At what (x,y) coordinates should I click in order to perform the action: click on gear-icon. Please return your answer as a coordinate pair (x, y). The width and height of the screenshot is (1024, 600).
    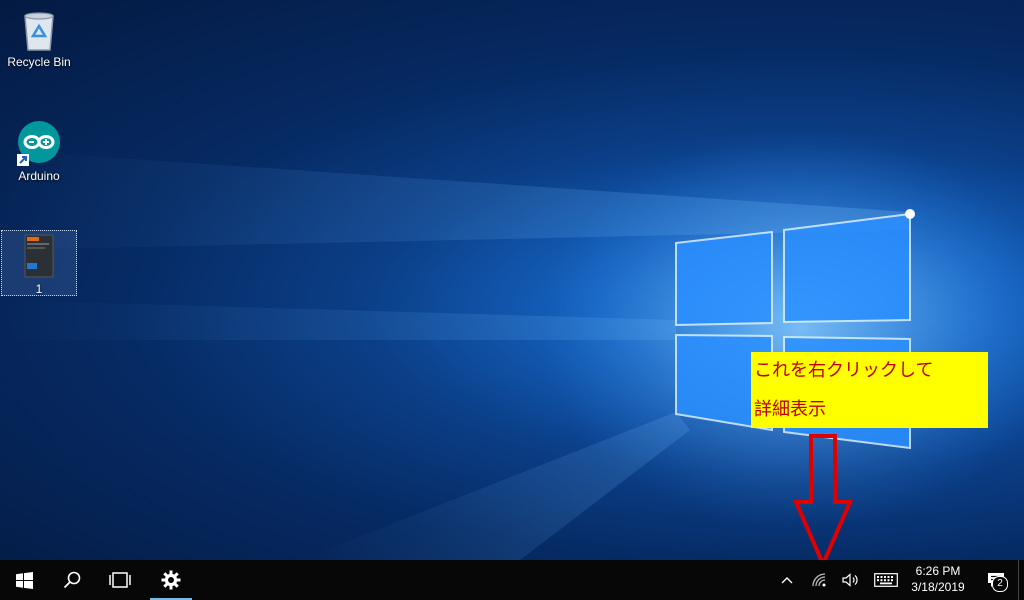
    Looking at the image, I should click on (171, 580).